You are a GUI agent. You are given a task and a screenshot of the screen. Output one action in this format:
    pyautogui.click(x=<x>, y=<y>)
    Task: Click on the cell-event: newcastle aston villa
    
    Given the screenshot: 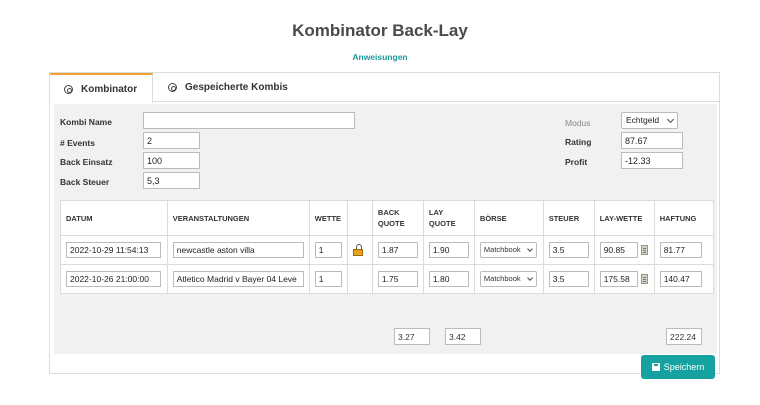 What is the action you would take?
    pyautogui.click(x=238, y=250)
    